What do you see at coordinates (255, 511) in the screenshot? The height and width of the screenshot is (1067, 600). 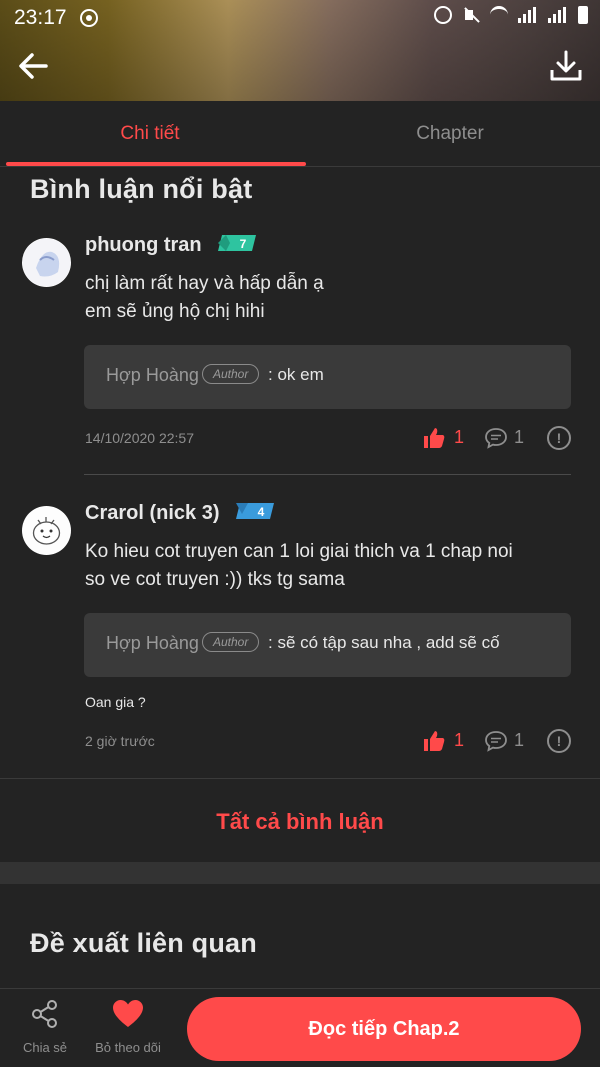 I see `level-badge-icon: 4` at bounding box center [255, 511].